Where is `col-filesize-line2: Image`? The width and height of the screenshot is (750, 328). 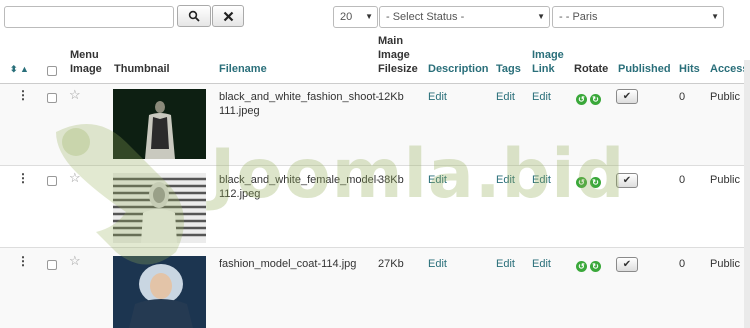 col-filesize-line2: Image is located at coordinates (394, 55).